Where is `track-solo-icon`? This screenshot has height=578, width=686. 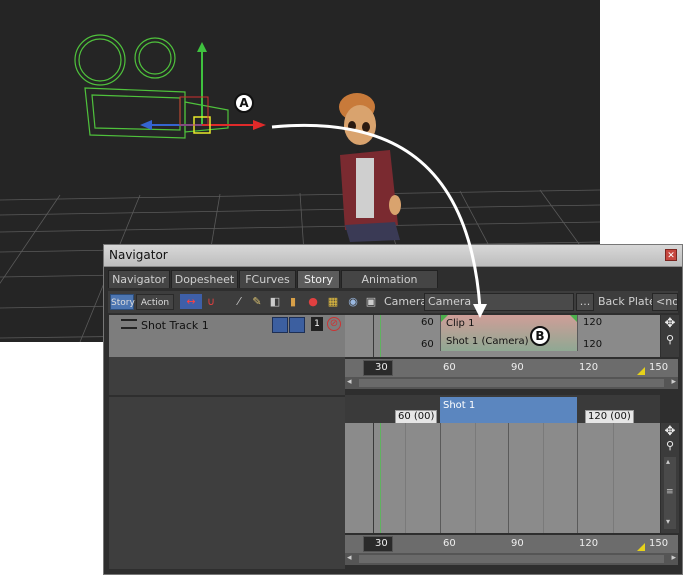 track-solo-icon is located at coordinates (297, 325).